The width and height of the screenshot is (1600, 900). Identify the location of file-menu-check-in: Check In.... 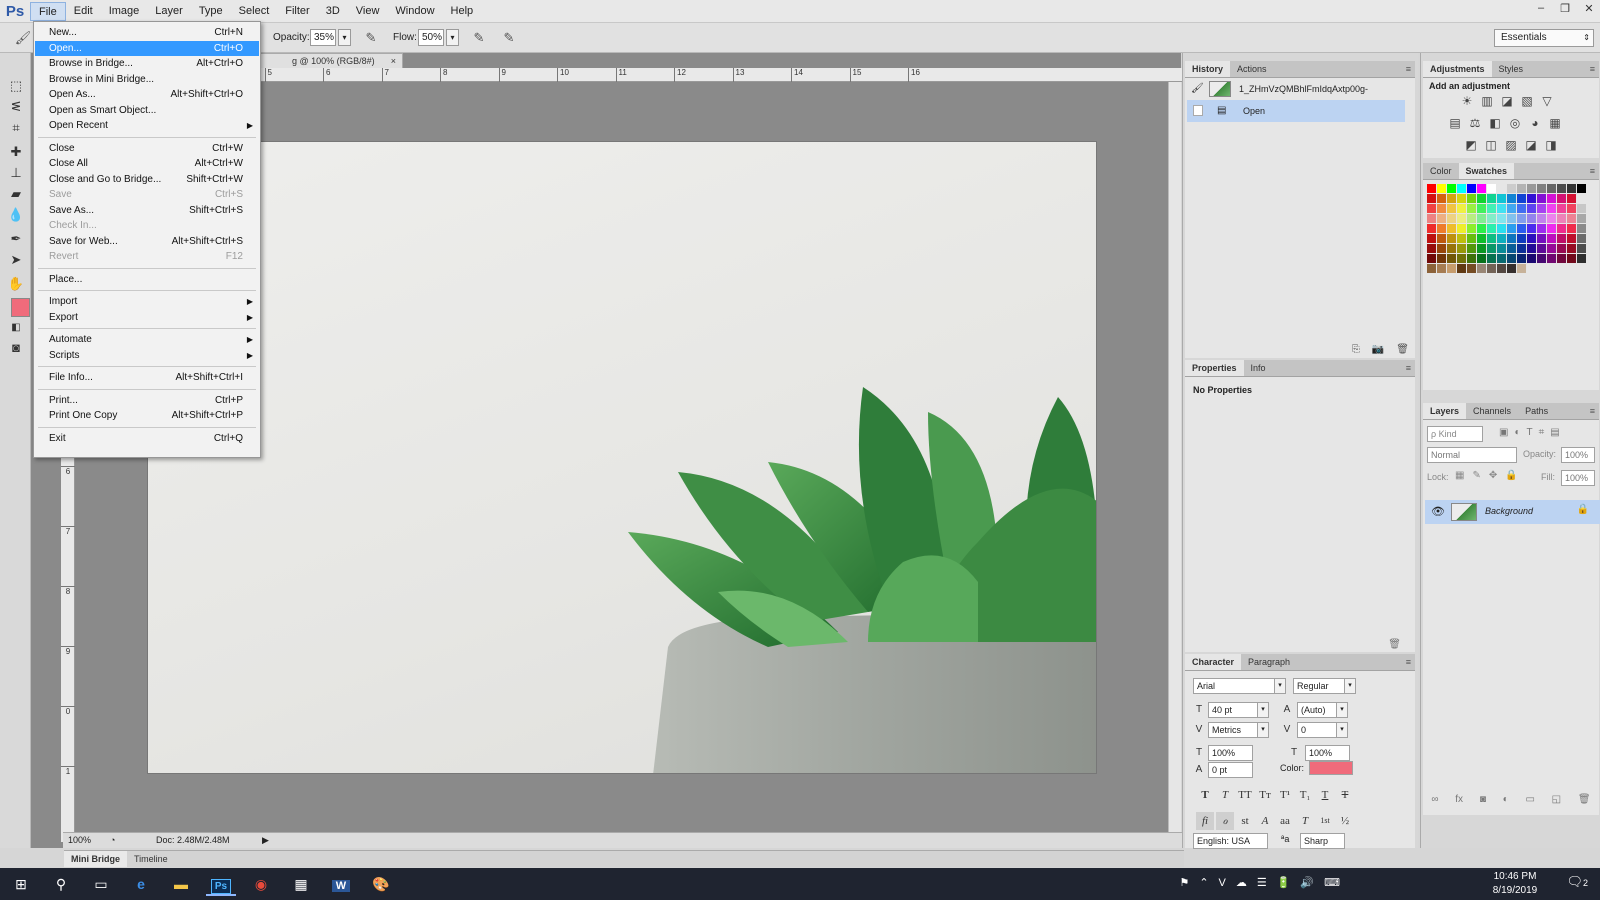
(147, 225).